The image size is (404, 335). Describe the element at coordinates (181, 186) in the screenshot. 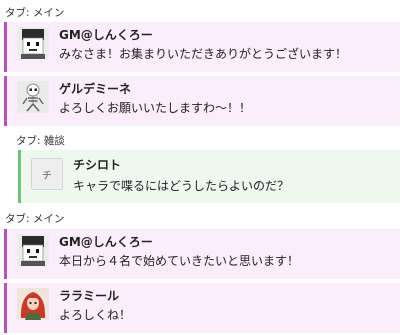

I see `message-text: キャラで喋るにはどうしたらよいのだ？` at that location.